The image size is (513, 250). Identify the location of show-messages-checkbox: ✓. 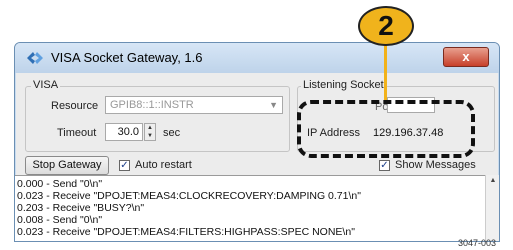
(384, 165).